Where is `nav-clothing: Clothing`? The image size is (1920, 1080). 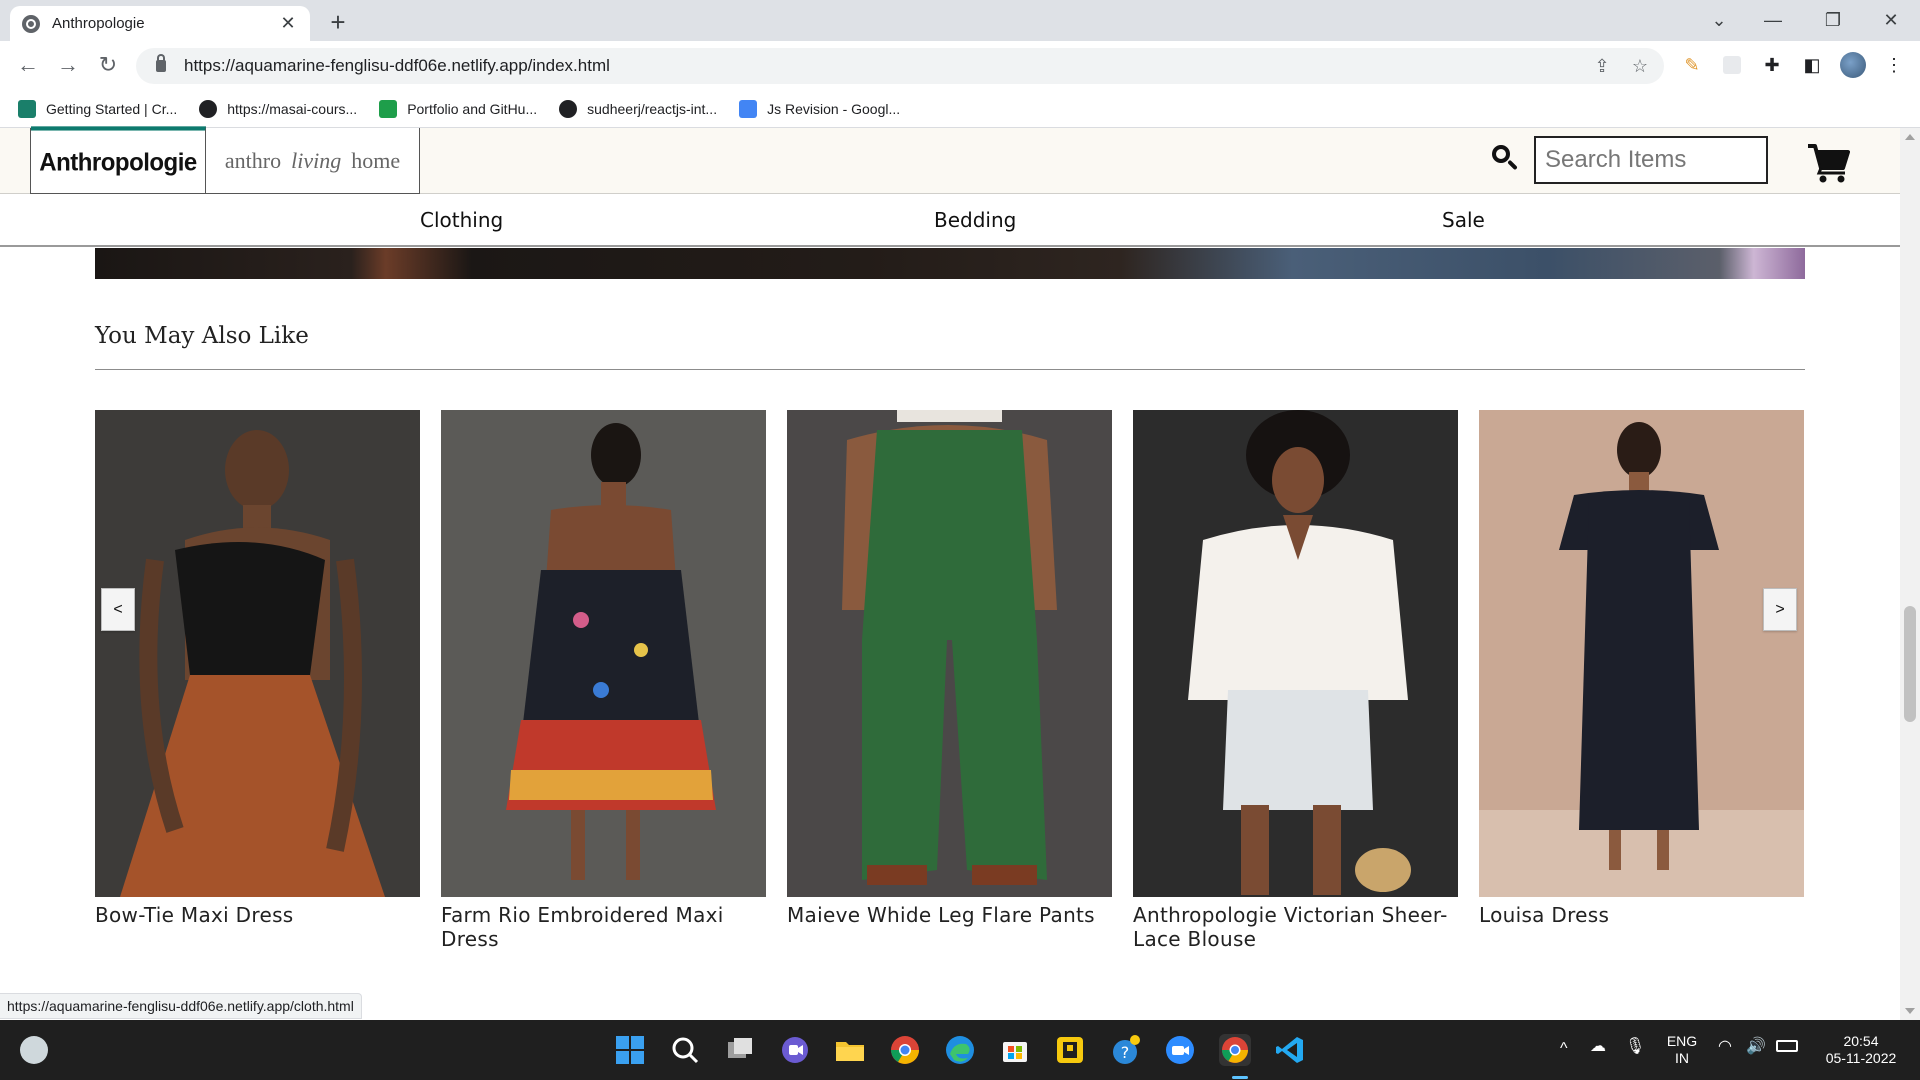 nav-clothing: Clothing is located at coordinates (461, 220).